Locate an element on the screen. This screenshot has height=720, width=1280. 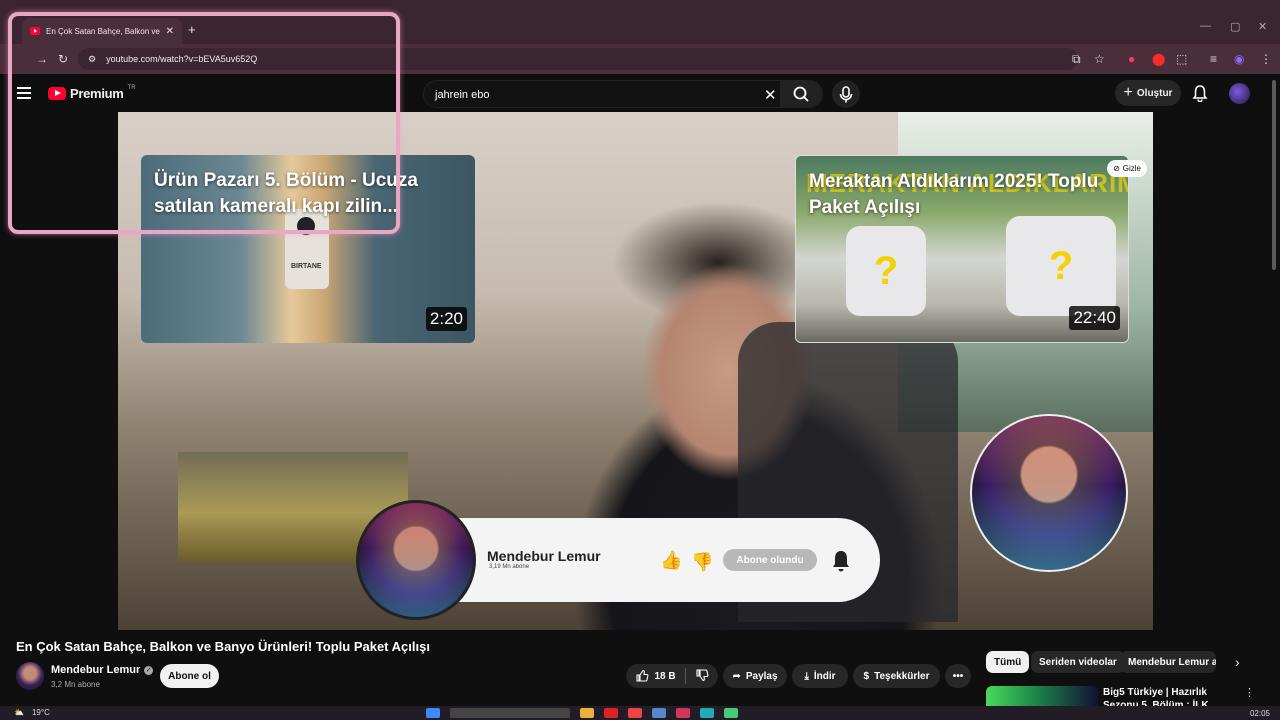
hide-label: Gizle is located at coordinates (1131, 168).